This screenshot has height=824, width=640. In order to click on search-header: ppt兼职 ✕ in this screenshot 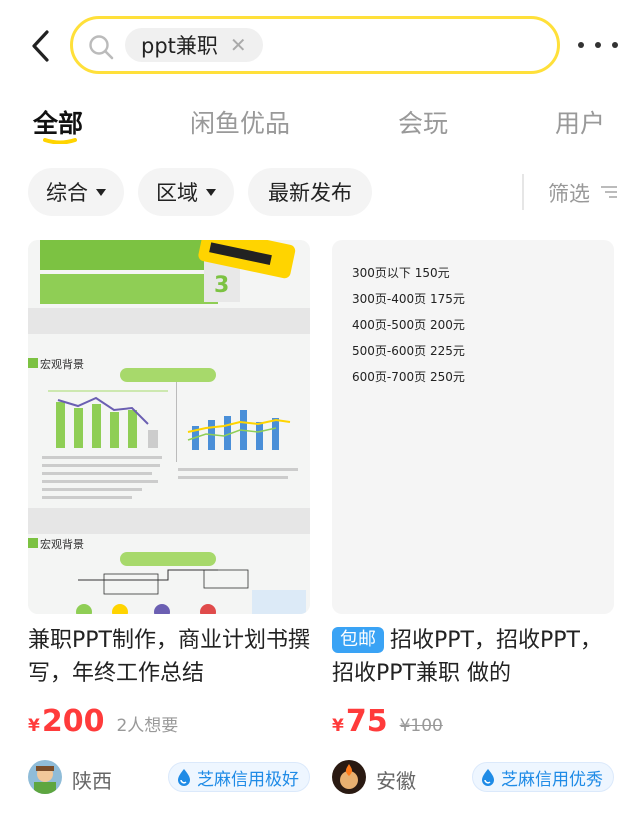, I will do `click(320, 46)`.